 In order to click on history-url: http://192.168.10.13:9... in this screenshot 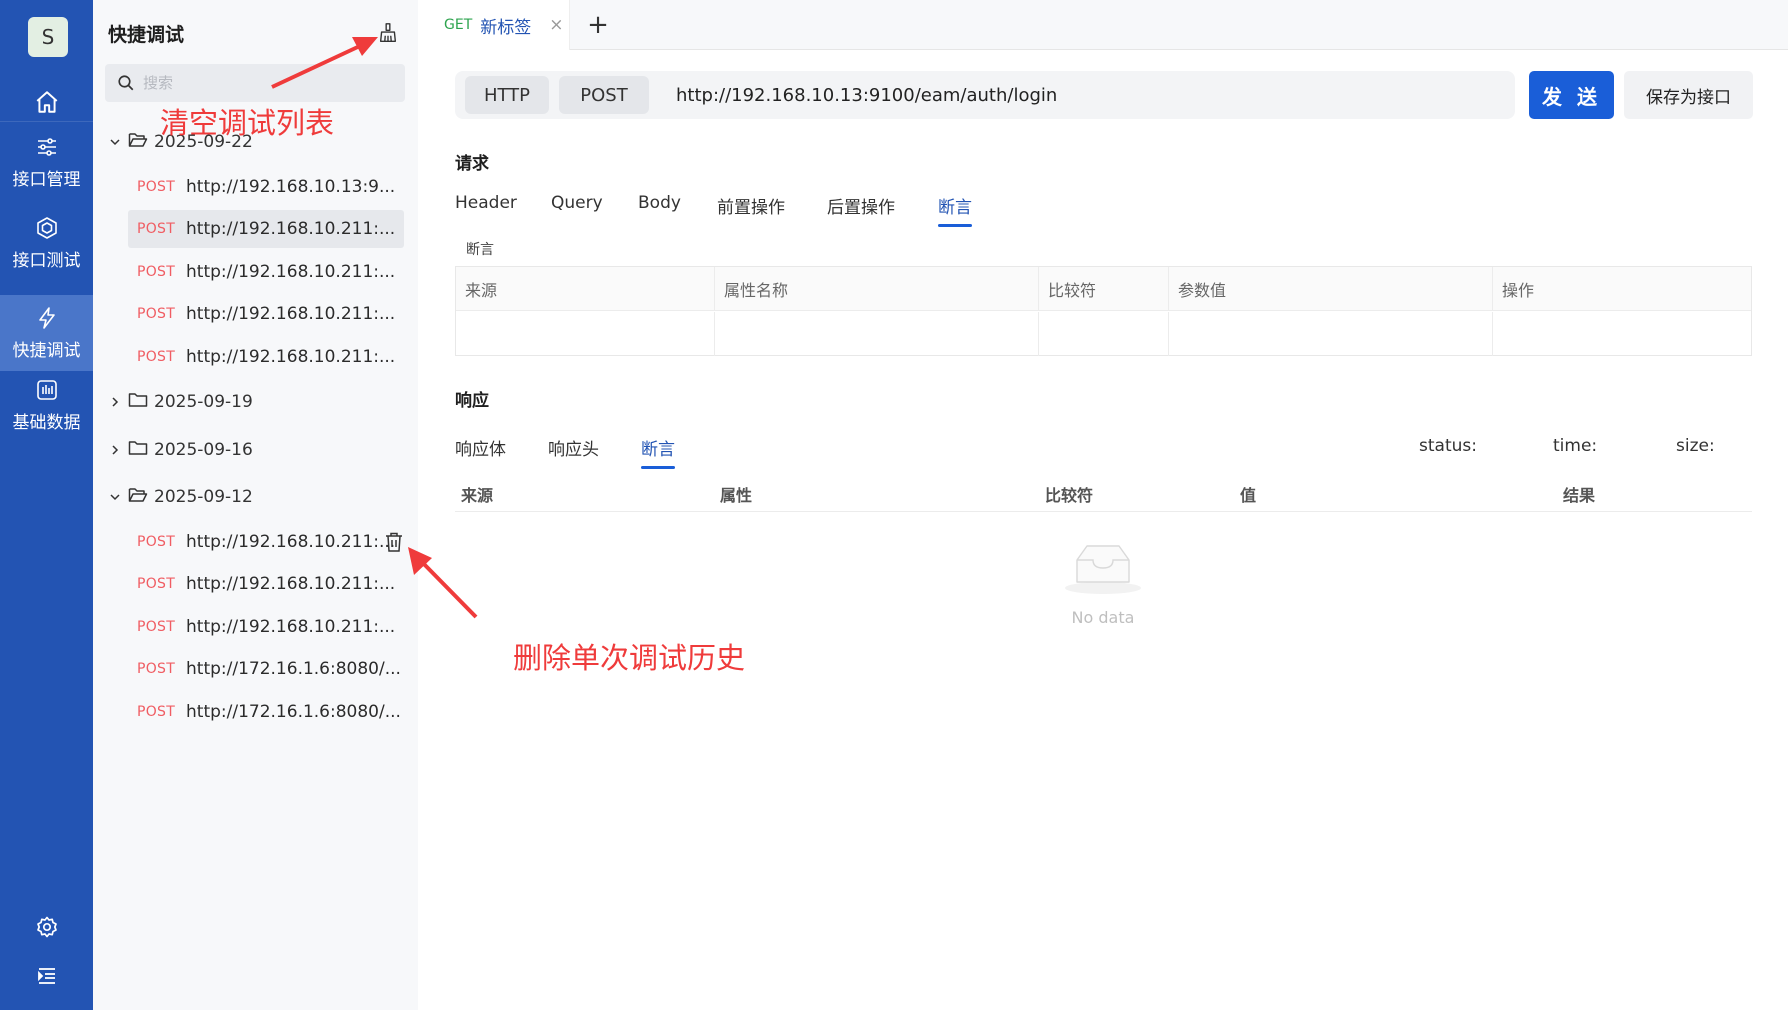, I will do `click(291, 187)`.